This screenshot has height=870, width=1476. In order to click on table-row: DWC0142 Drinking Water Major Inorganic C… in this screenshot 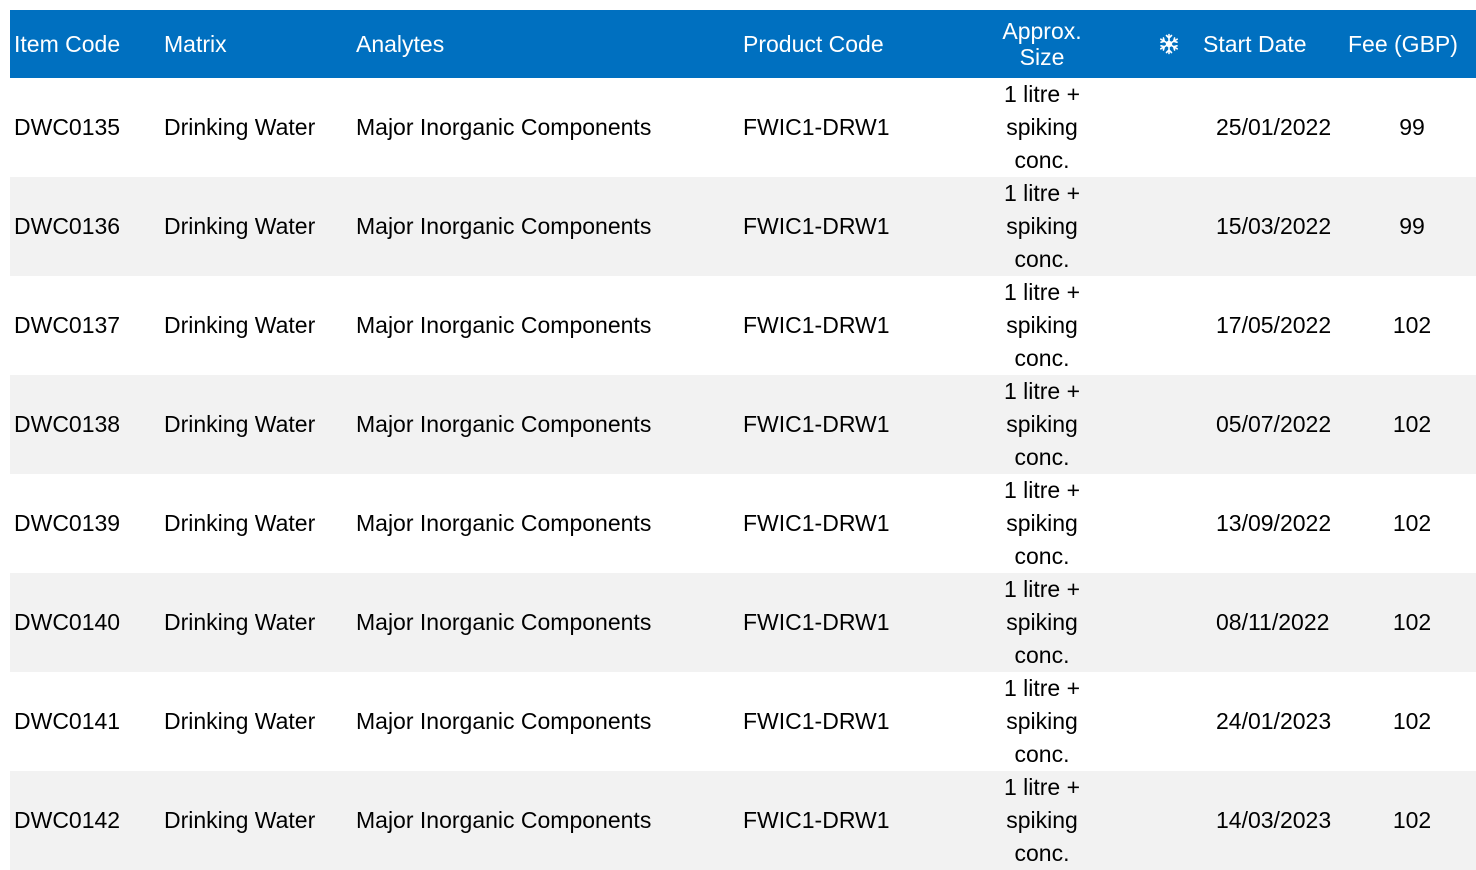, I will do `click(743, 820)`.